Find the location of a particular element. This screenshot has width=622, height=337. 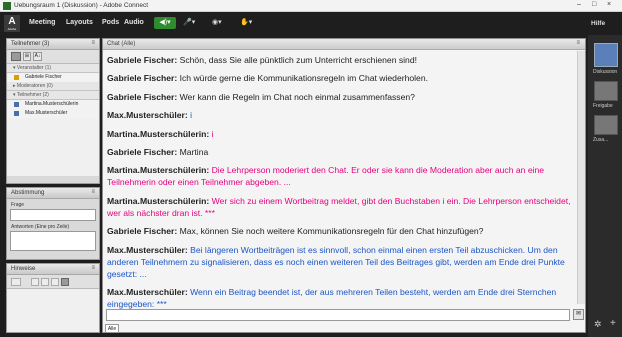

chat-tab-alle: Alle is located at coordinates (112, 328).